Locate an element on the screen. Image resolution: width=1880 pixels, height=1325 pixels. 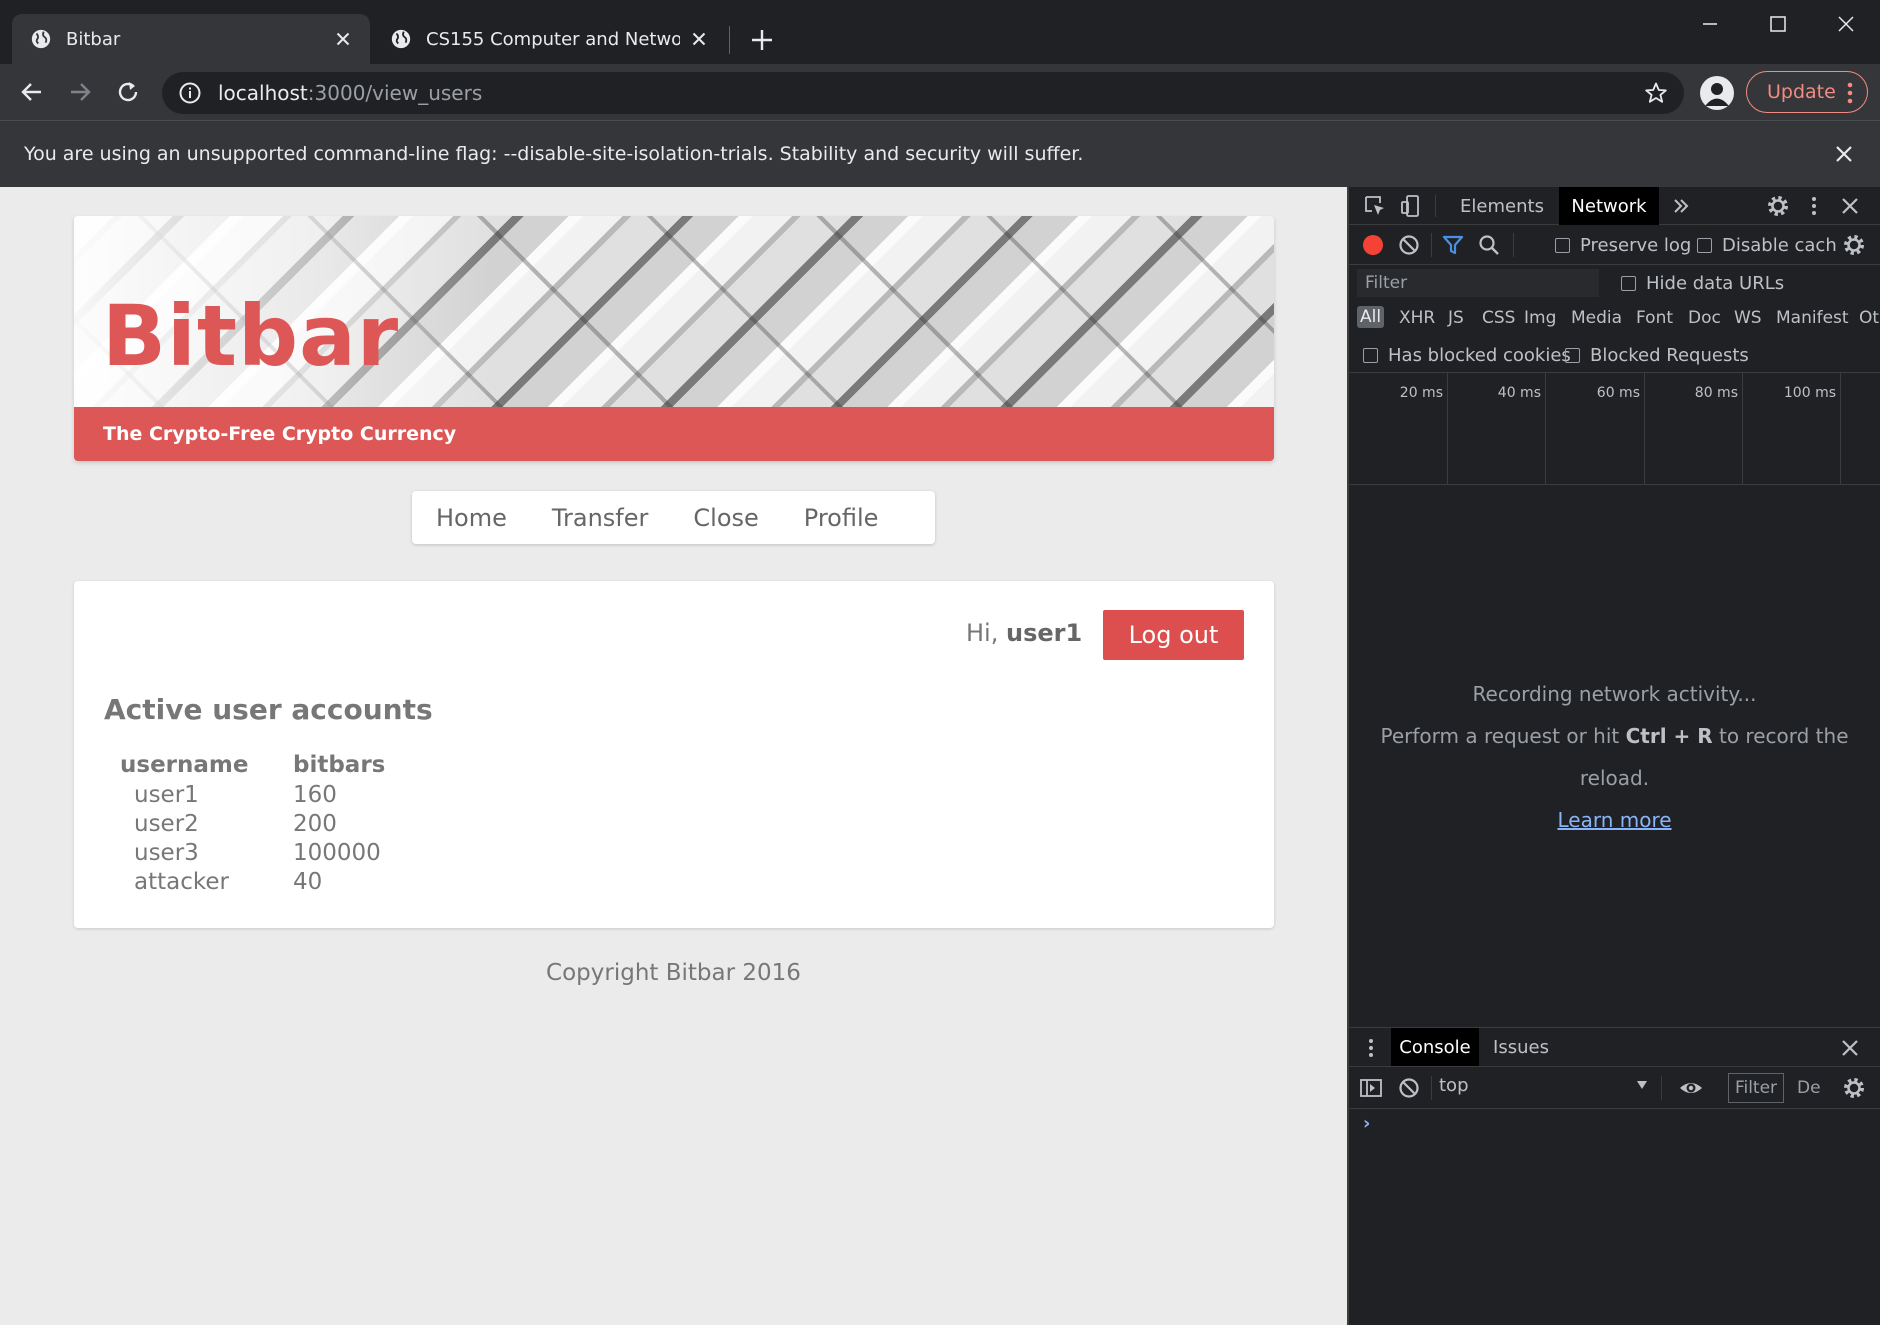
filter-icon is located at coordinates (1453, 245).